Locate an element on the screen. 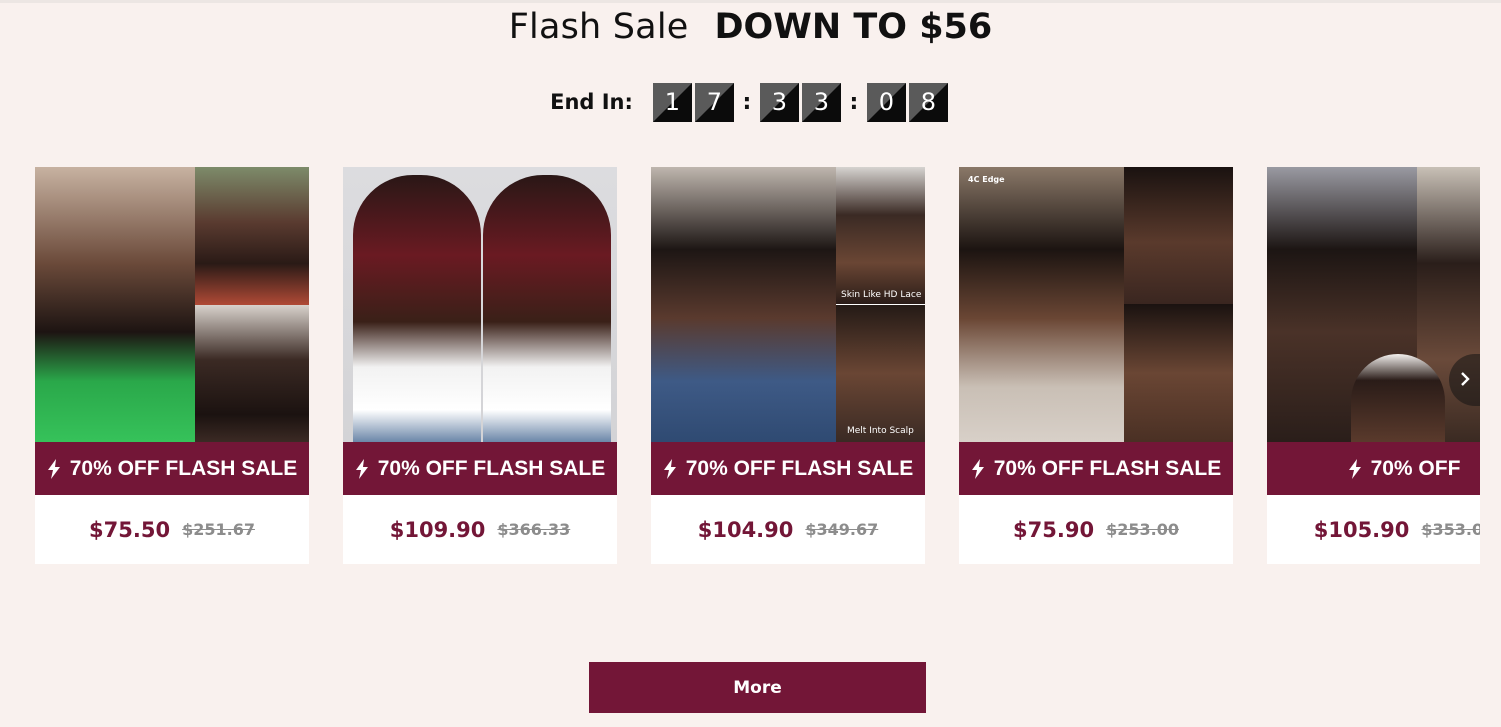 This screenshot has width=1501, height=727. price-row: $75.50 $251.67 is located at coordinates (172, 529).